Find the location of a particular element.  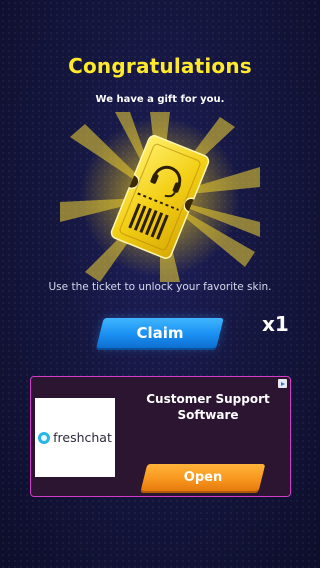

brand-logo-text: freshchat is located at coordinates (82, 437).